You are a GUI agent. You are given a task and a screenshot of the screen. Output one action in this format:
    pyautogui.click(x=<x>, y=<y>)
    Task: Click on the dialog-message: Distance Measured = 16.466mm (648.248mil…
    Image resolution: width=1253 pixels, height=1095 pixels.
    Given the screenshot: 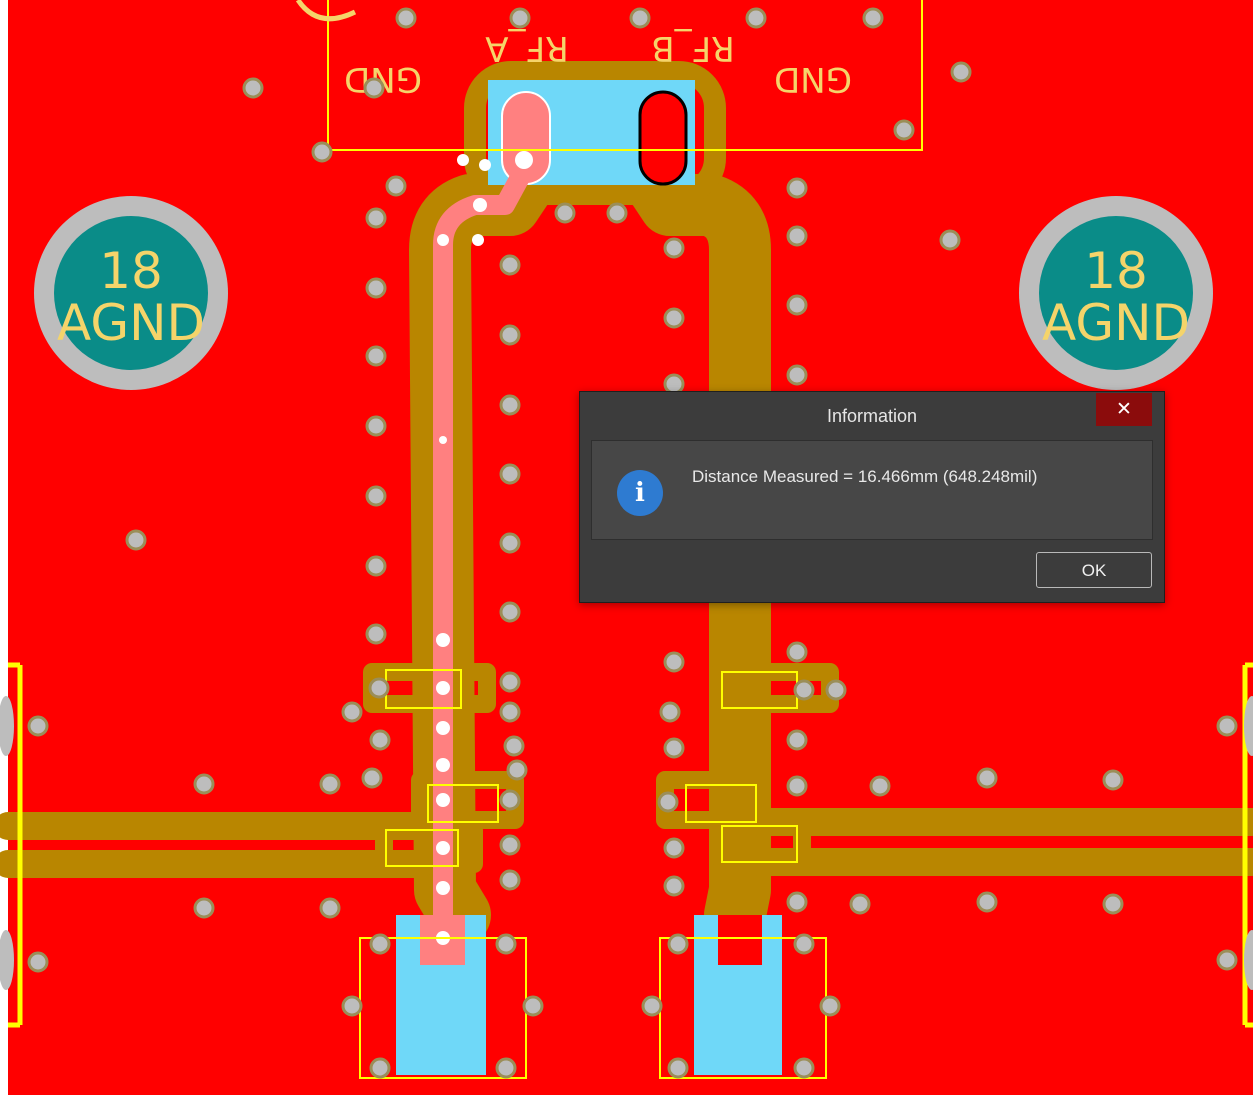 What is the action you would take?
    pyautogui.click(x=865, y=476)
    